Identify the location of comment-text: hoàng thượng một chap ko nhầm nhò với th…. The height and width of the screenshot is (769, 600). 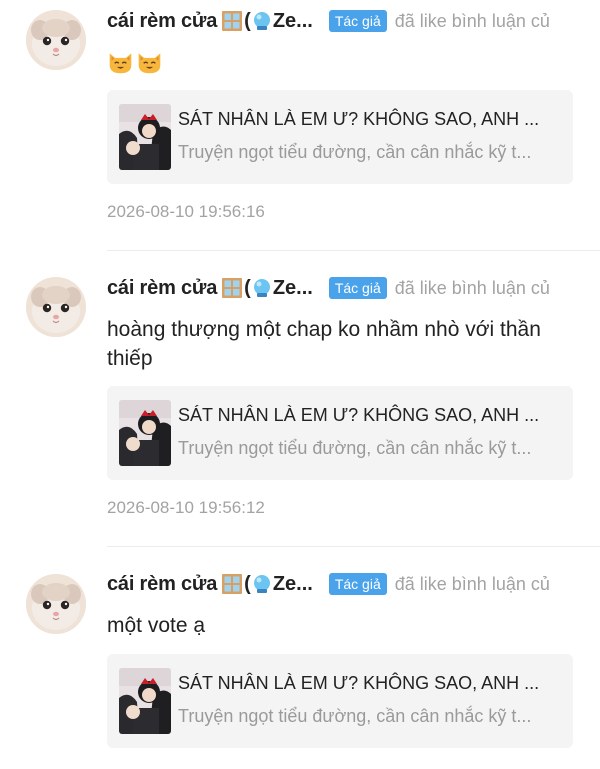
(324, 344).